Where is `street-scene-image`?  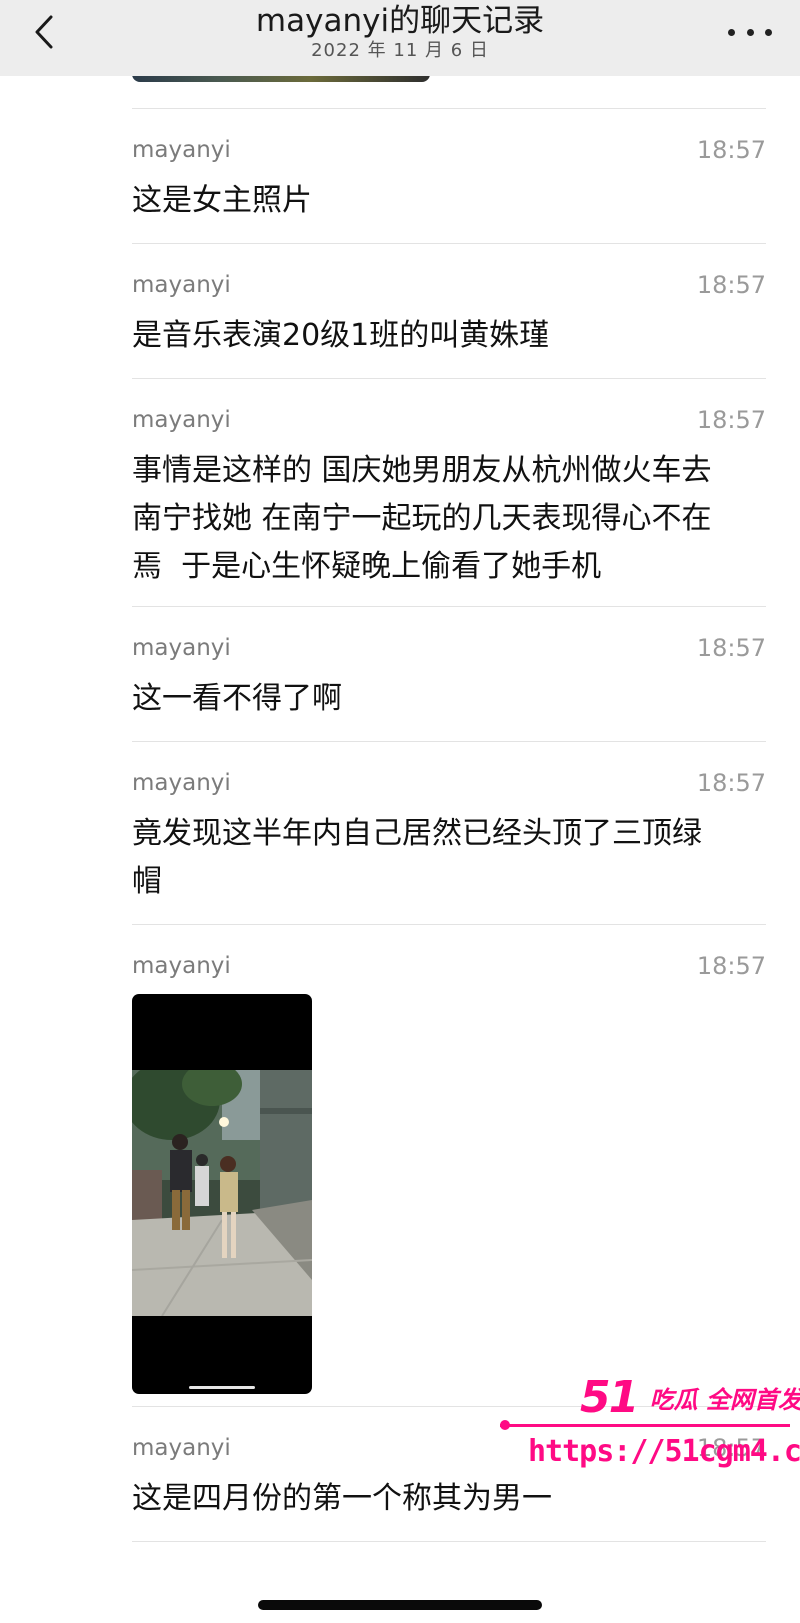 street-scene-image is located at coordinates (222, 1193).